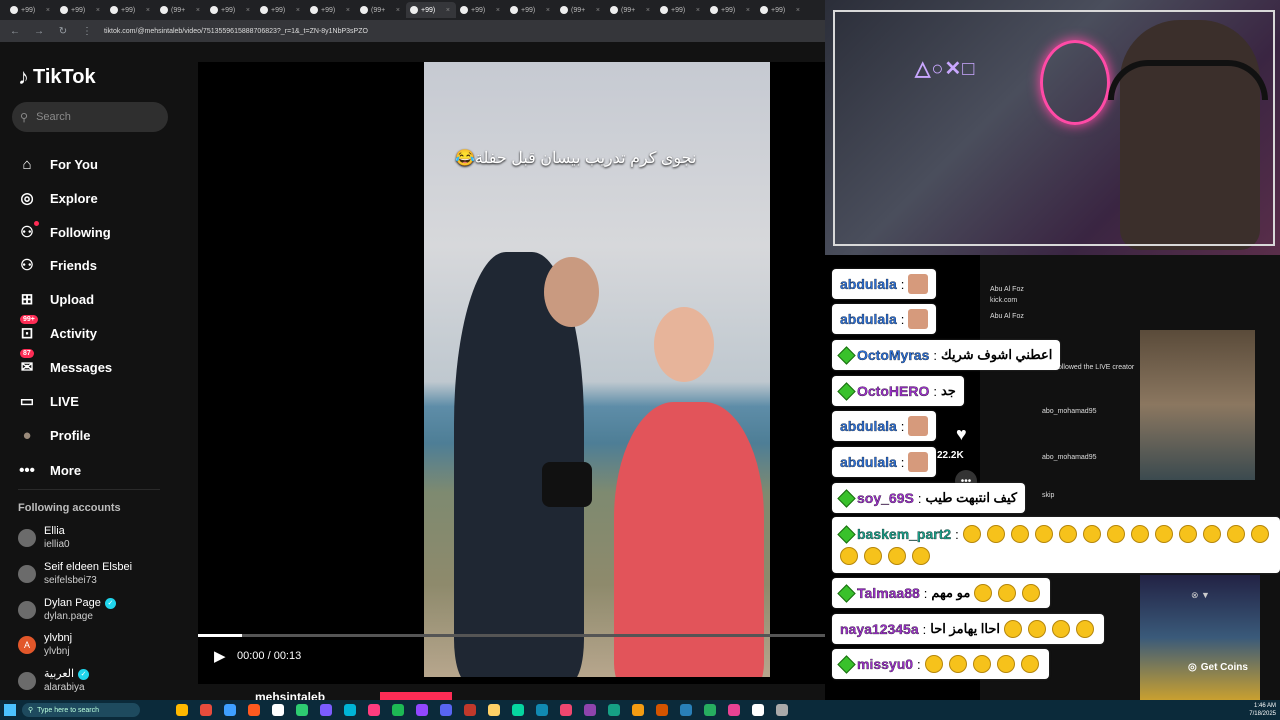 Image resolution: width=1280 pixels, height=720 pixels. What do you see at coordinates (15, 31) in the screenshot?
I see `back-icon: ←` at bounding box center [15, 31].